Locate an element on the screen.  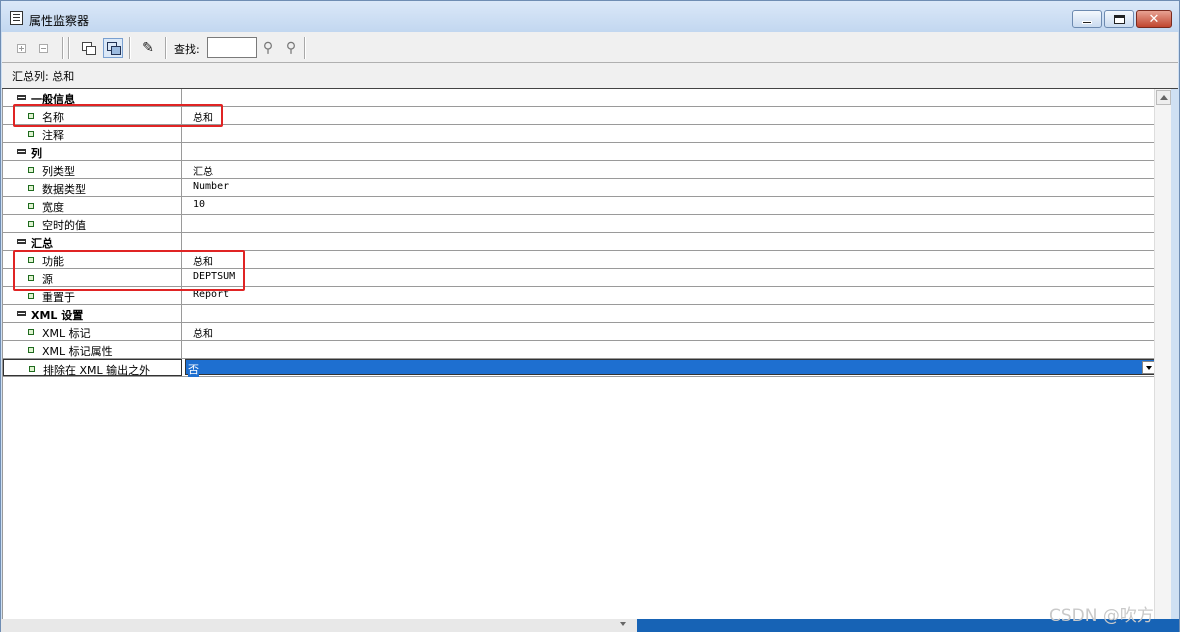
category-row-summary: 汇总 is located at coordinates (579, 242).